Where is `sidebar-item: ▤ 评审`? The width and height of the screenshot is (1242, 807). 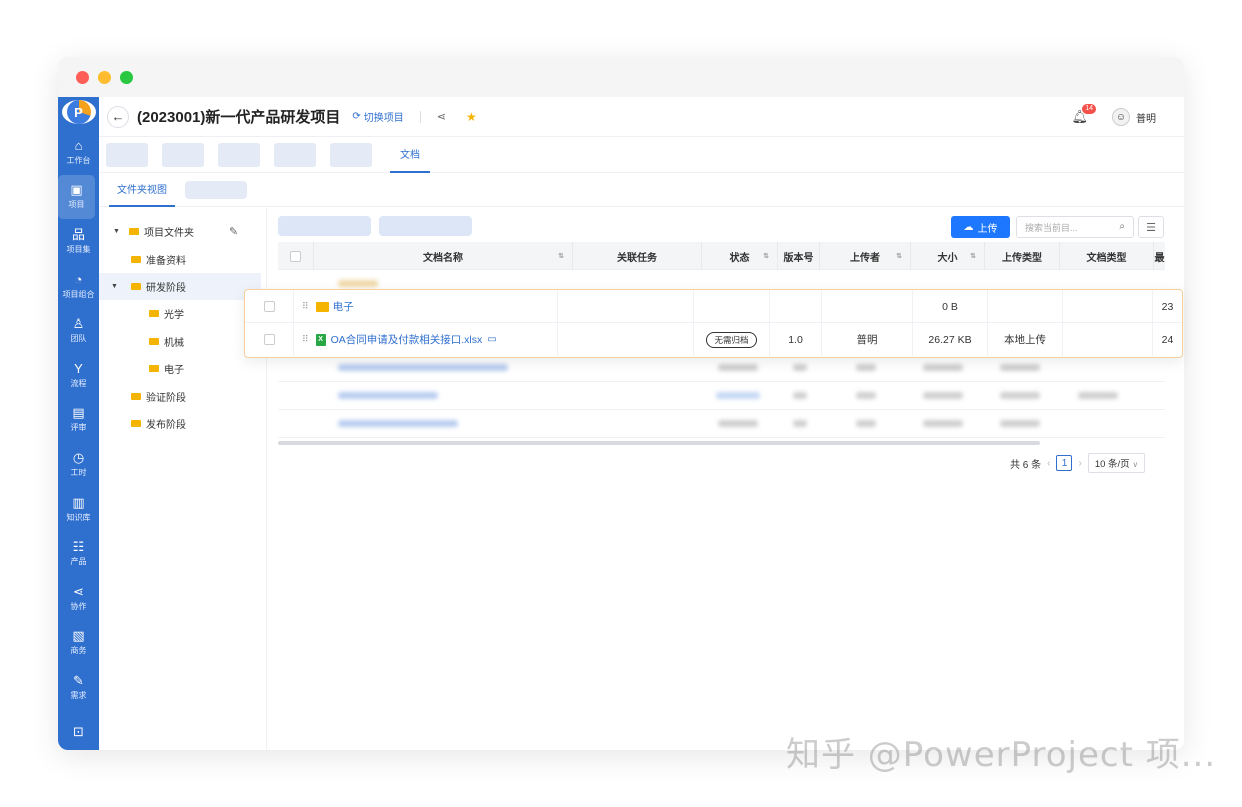
sidebar-item: ▤ 评审 is located at coordinates (78, 420).